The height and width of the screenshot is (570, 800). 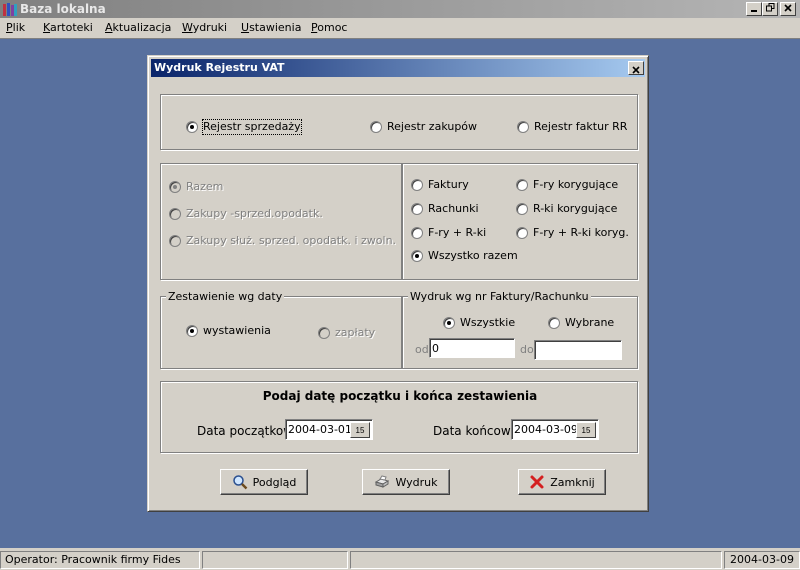 I want to click on radio-label: Rachunki, so click(x=453, y=208).